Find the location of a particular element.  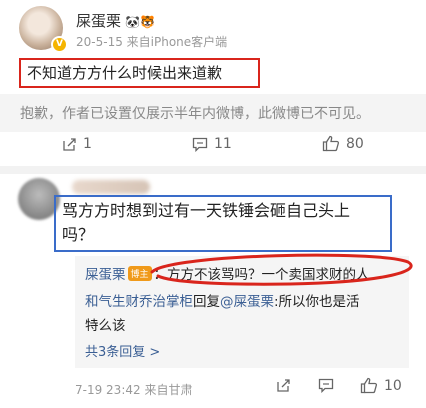

reply-text: :所以你也是活 is located at coordinates (317, 302).